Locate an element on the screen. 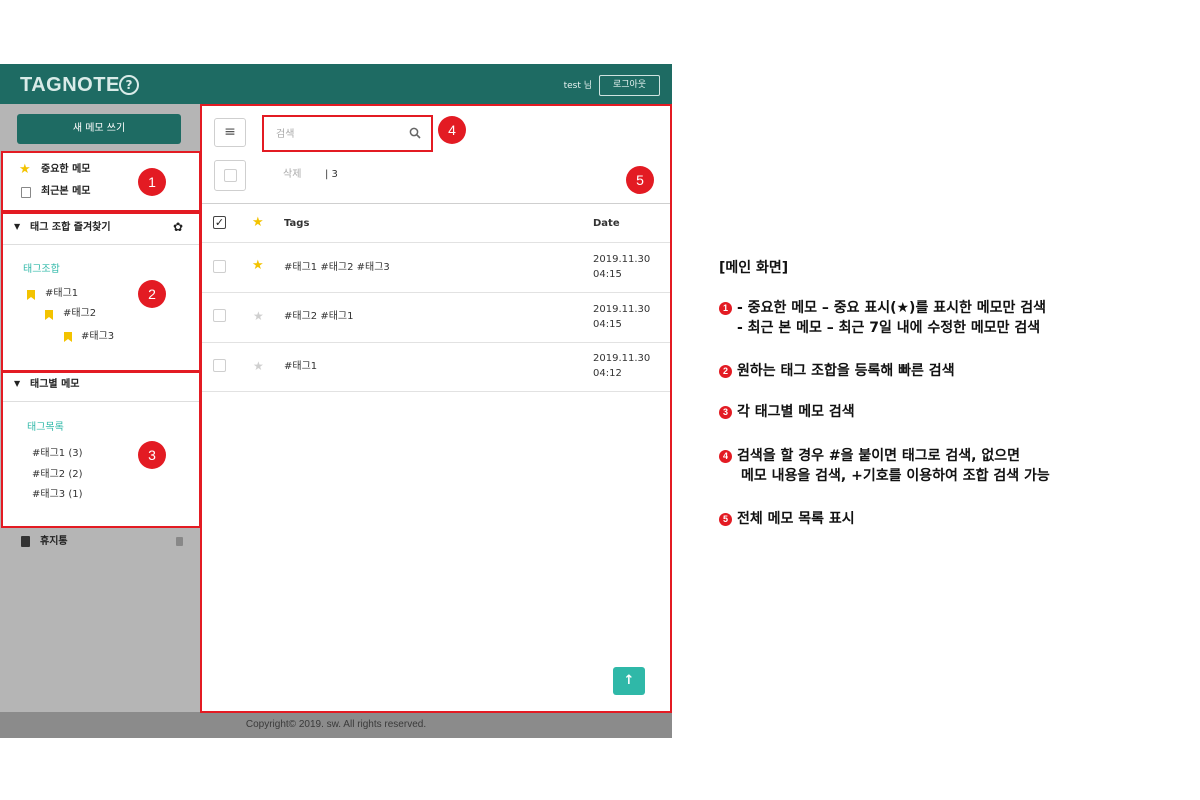  menu-button: ≡ is located at coordinates (230, 132).